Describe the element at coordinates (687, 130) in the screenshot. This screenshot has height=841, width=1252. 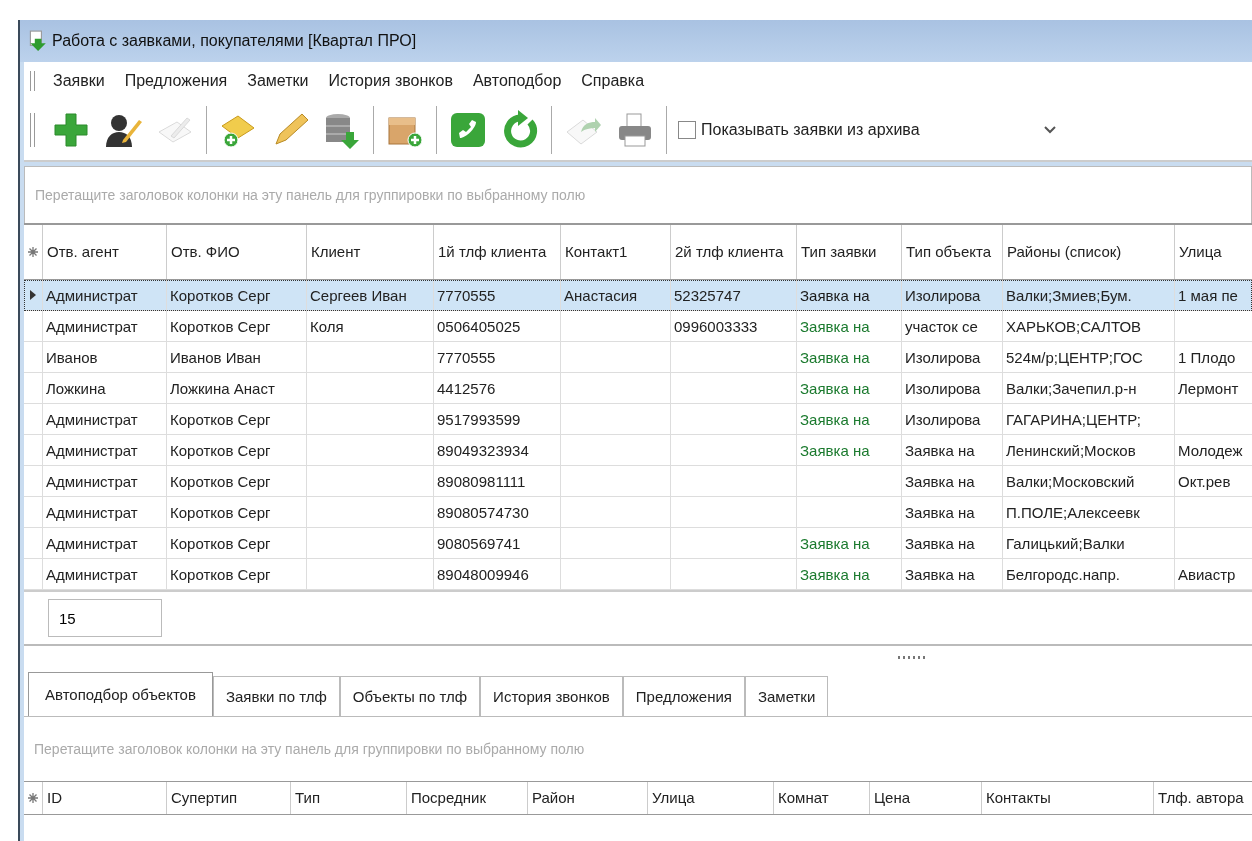
I see `checkbox` at that location.